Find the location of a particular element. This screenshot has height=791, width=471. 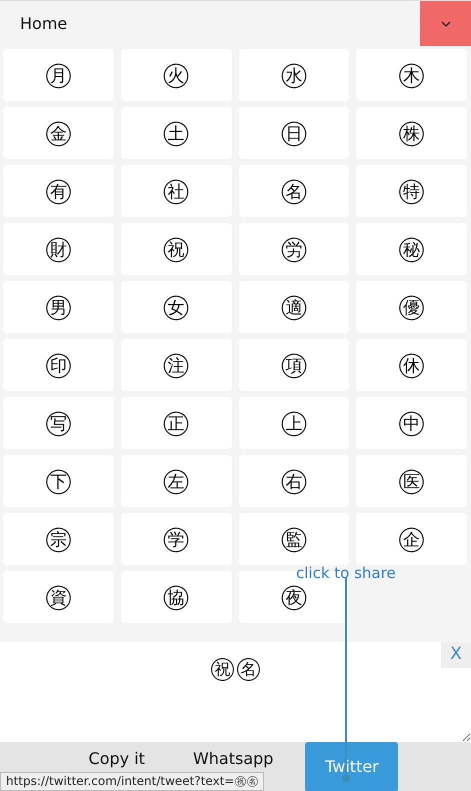

symbol-tile: ㊒ is located at coordinates (58, 191).